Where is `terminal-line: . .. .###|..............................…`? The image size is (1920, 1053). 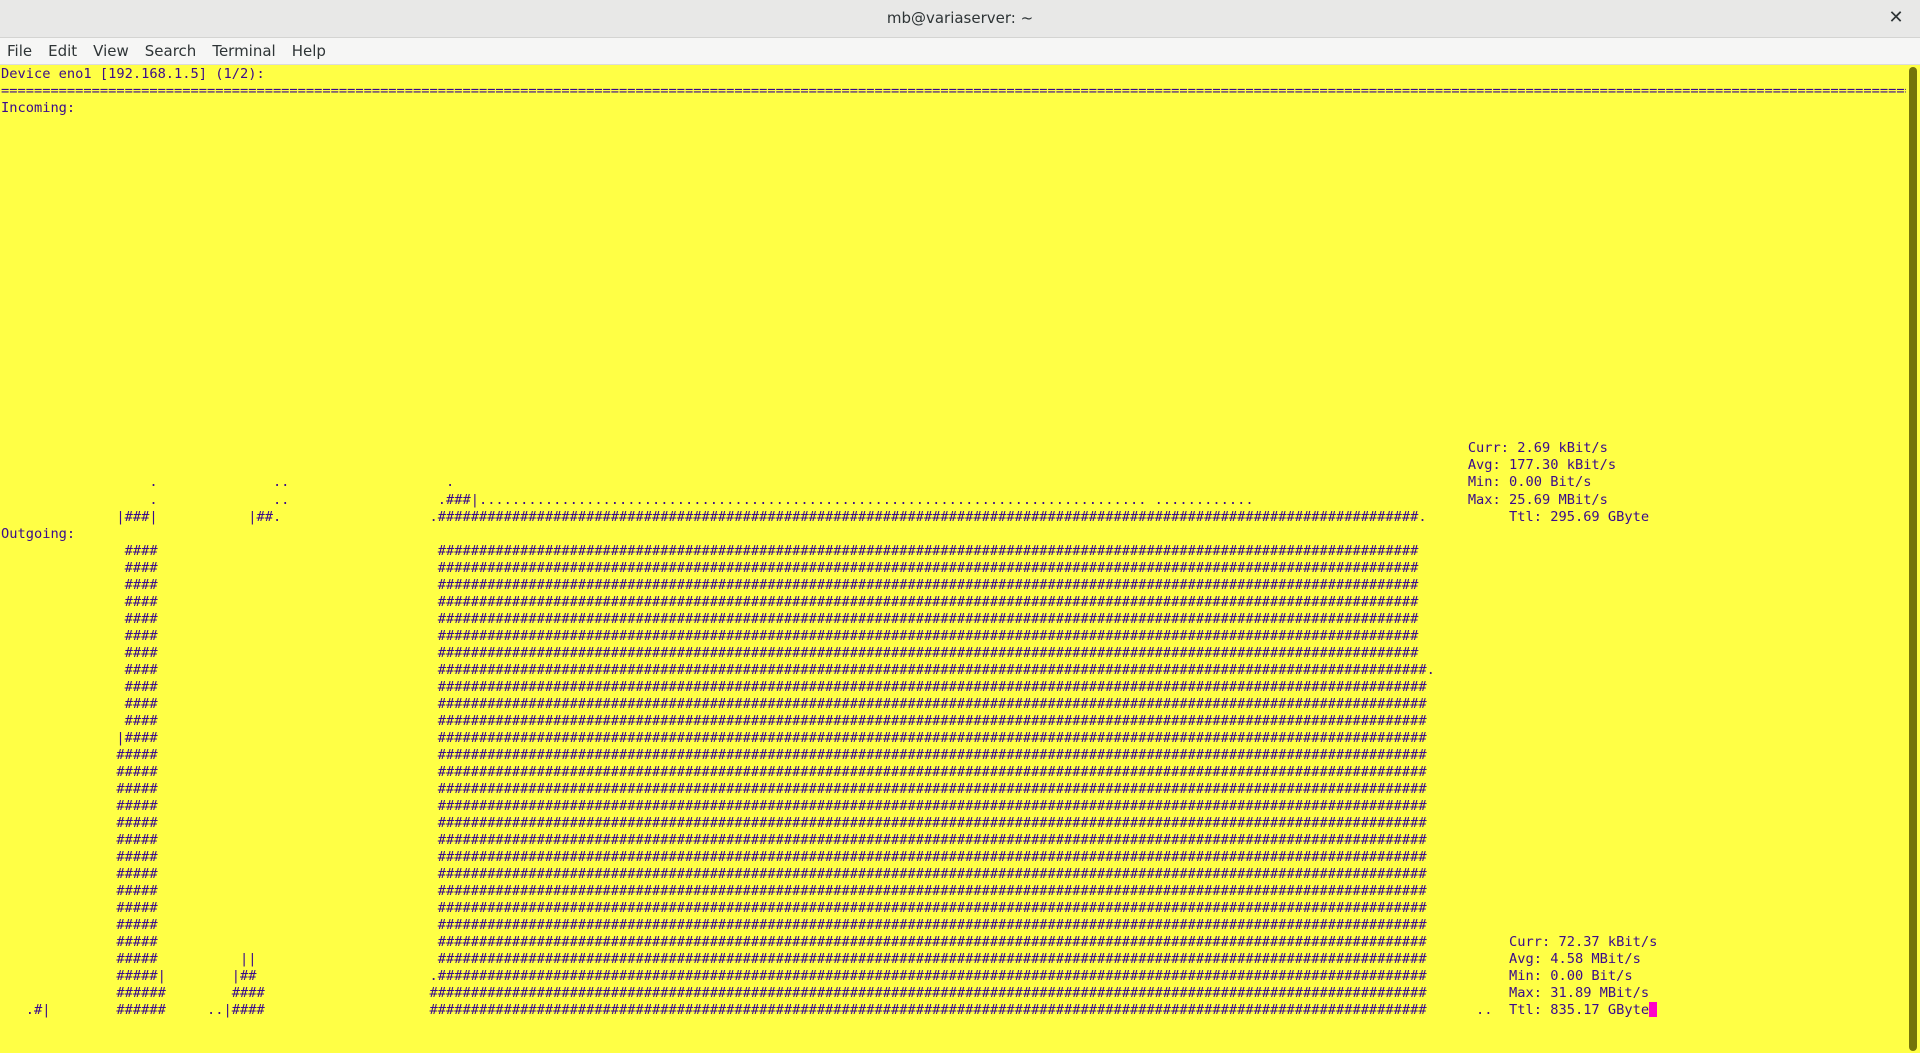 terminal-line: . .. .###|..............................… is located at coordinates (804, 499).